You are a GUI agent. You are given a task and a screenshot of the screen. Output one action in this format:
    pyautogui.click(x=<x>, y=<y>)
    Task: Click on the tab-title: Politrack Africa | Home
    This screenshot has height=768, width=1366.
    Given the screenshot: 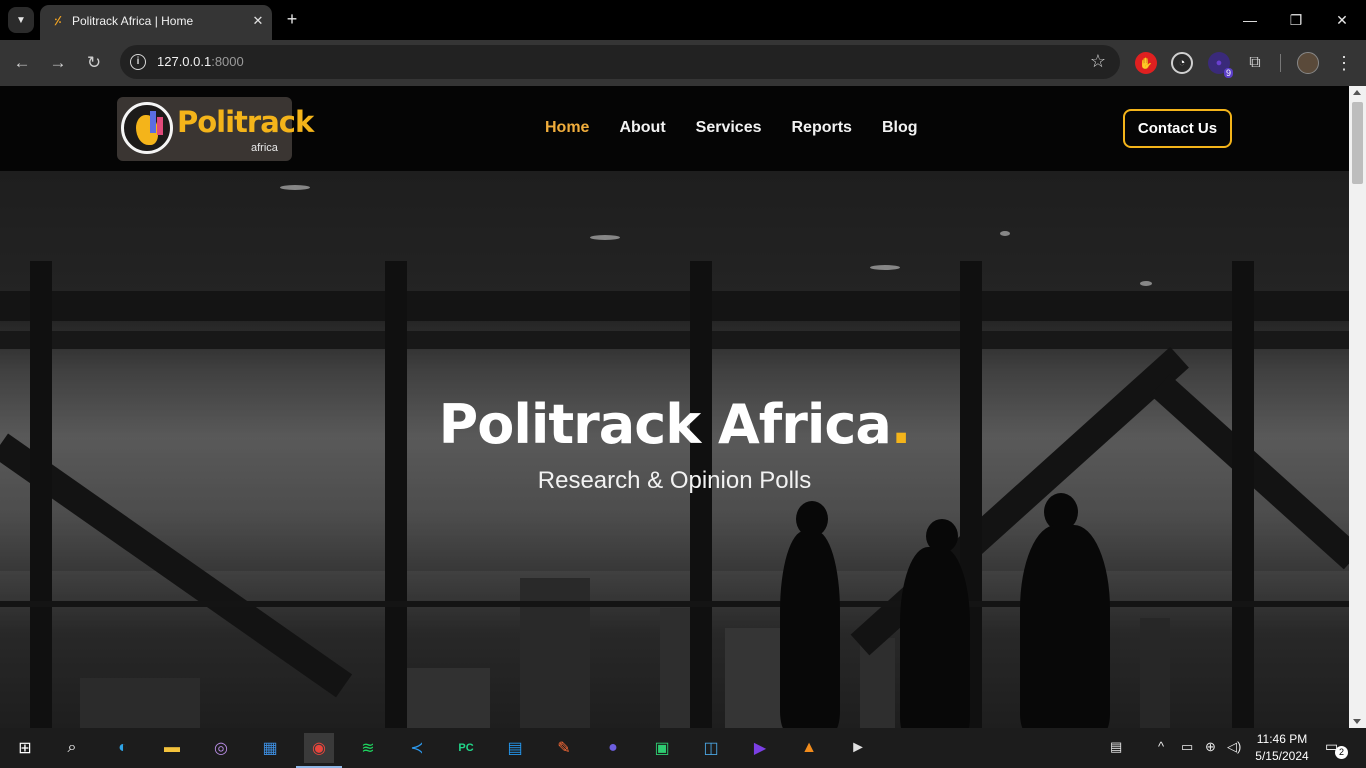 What is the action you would take?
    pyautogui.click(x=133, y=21)
    